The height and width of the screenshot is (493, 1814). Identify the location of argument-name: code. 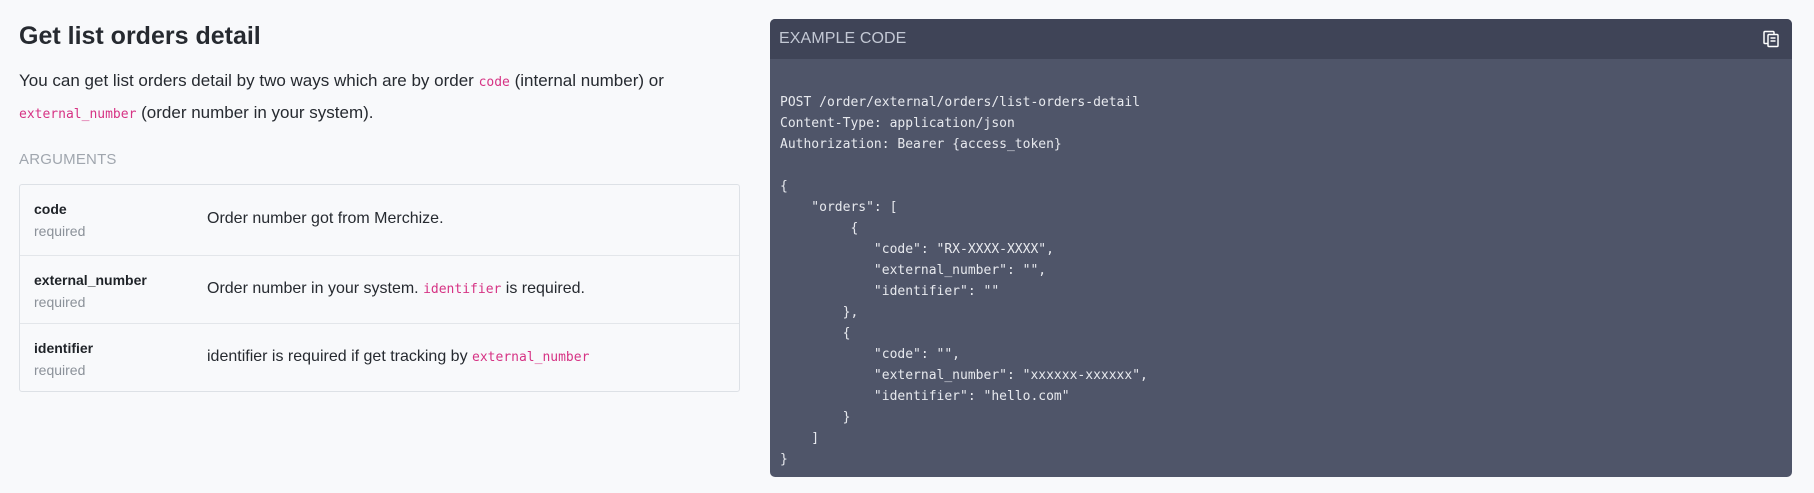
(50, 209).